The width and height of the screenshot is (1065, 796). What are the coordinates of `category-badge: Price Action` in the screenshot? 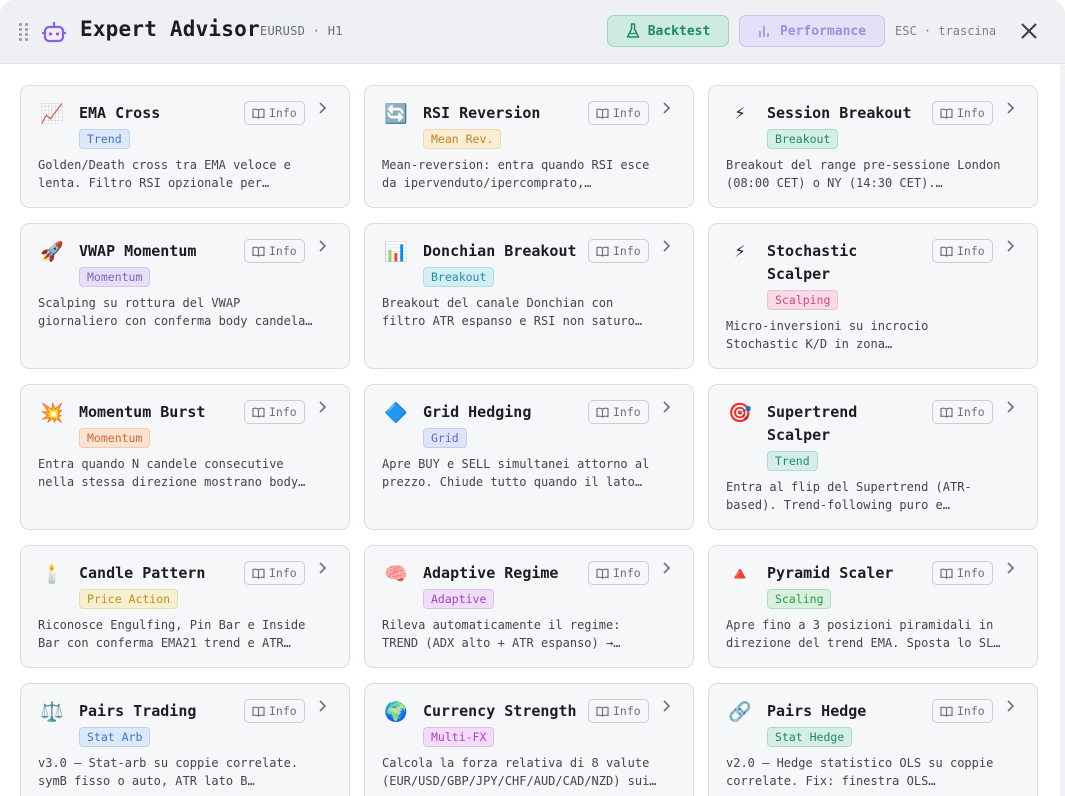 It's located at (129, 599).